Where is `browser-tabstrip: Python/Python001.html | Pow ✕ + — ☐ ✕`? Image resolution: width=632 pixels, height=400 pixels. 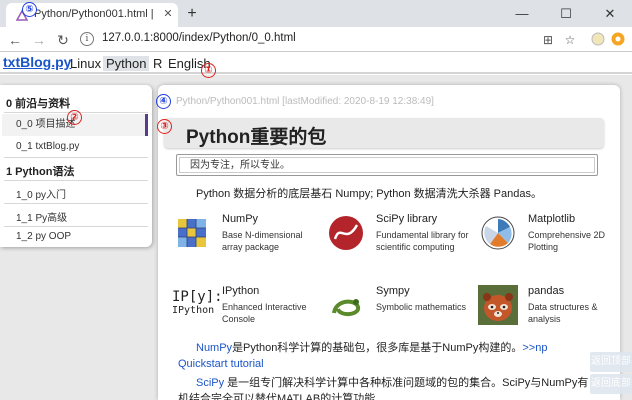 browser-tabstrip: Python/Python001.html | Pow ✕ + — ☐ ✕ is located at coordinates (316, 13).